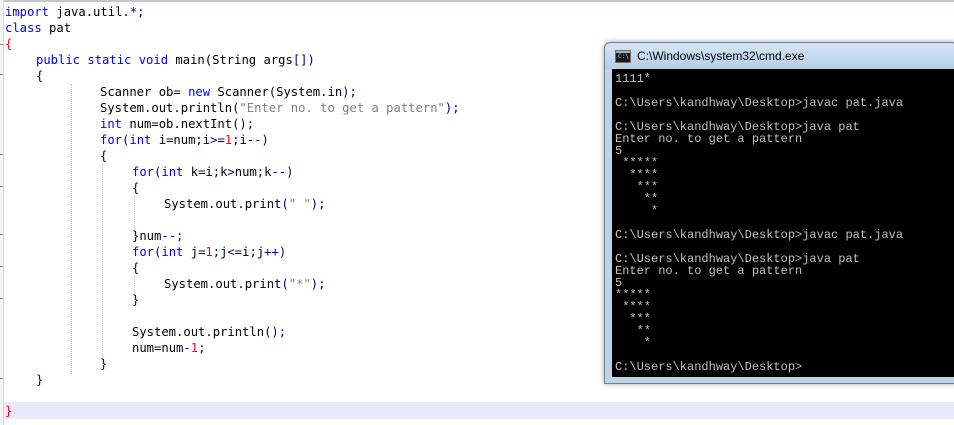 The height and width of the screenshot is (425, 954). What do you see at coordinates (2, 212) in the screenshot?
I see `editor-gutter` at bounding box center [2, 212].